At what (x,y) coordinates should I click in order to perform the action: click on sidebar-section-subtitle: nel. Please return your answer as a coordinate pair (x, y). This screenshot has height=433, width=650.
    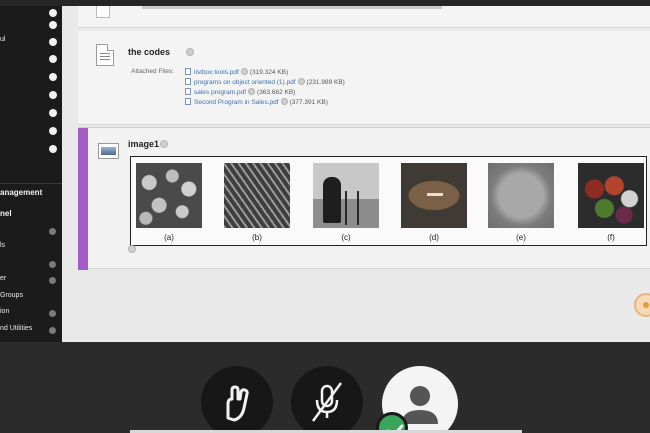
    Looking at the image, I should click on (6, 213).